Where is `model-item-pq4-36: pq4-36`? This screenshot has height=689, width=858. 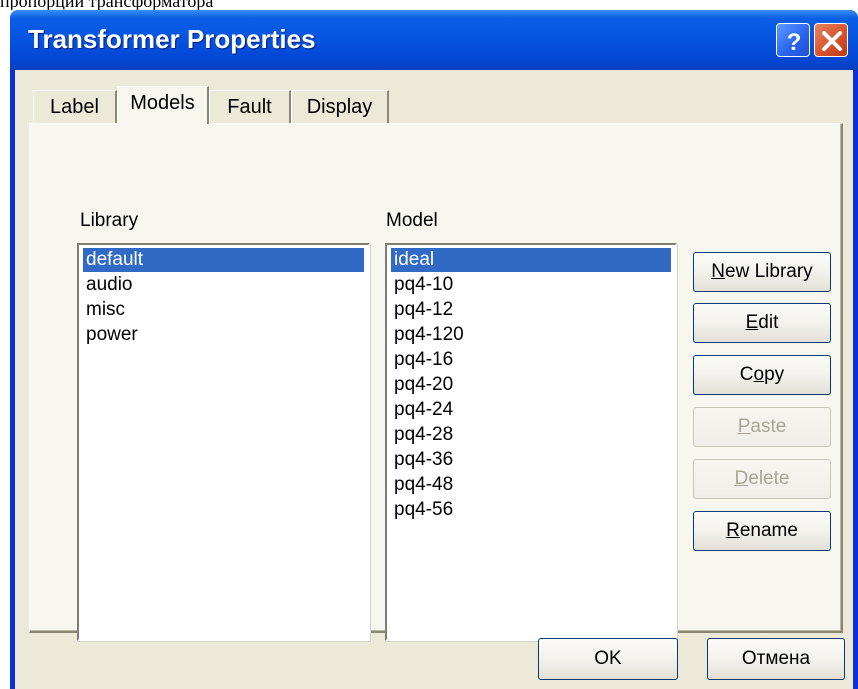 model-item-pq4-36: pq4-36 is located at coordinates (531, 460).